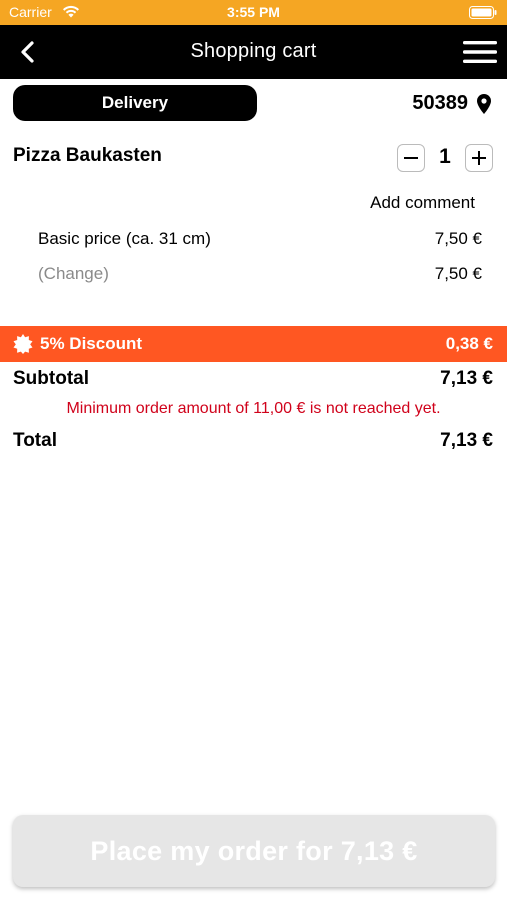  Describe the element at coordinates (466, 378) in the screenshot. I see `subtotal-value: 7,13 €` at that location.